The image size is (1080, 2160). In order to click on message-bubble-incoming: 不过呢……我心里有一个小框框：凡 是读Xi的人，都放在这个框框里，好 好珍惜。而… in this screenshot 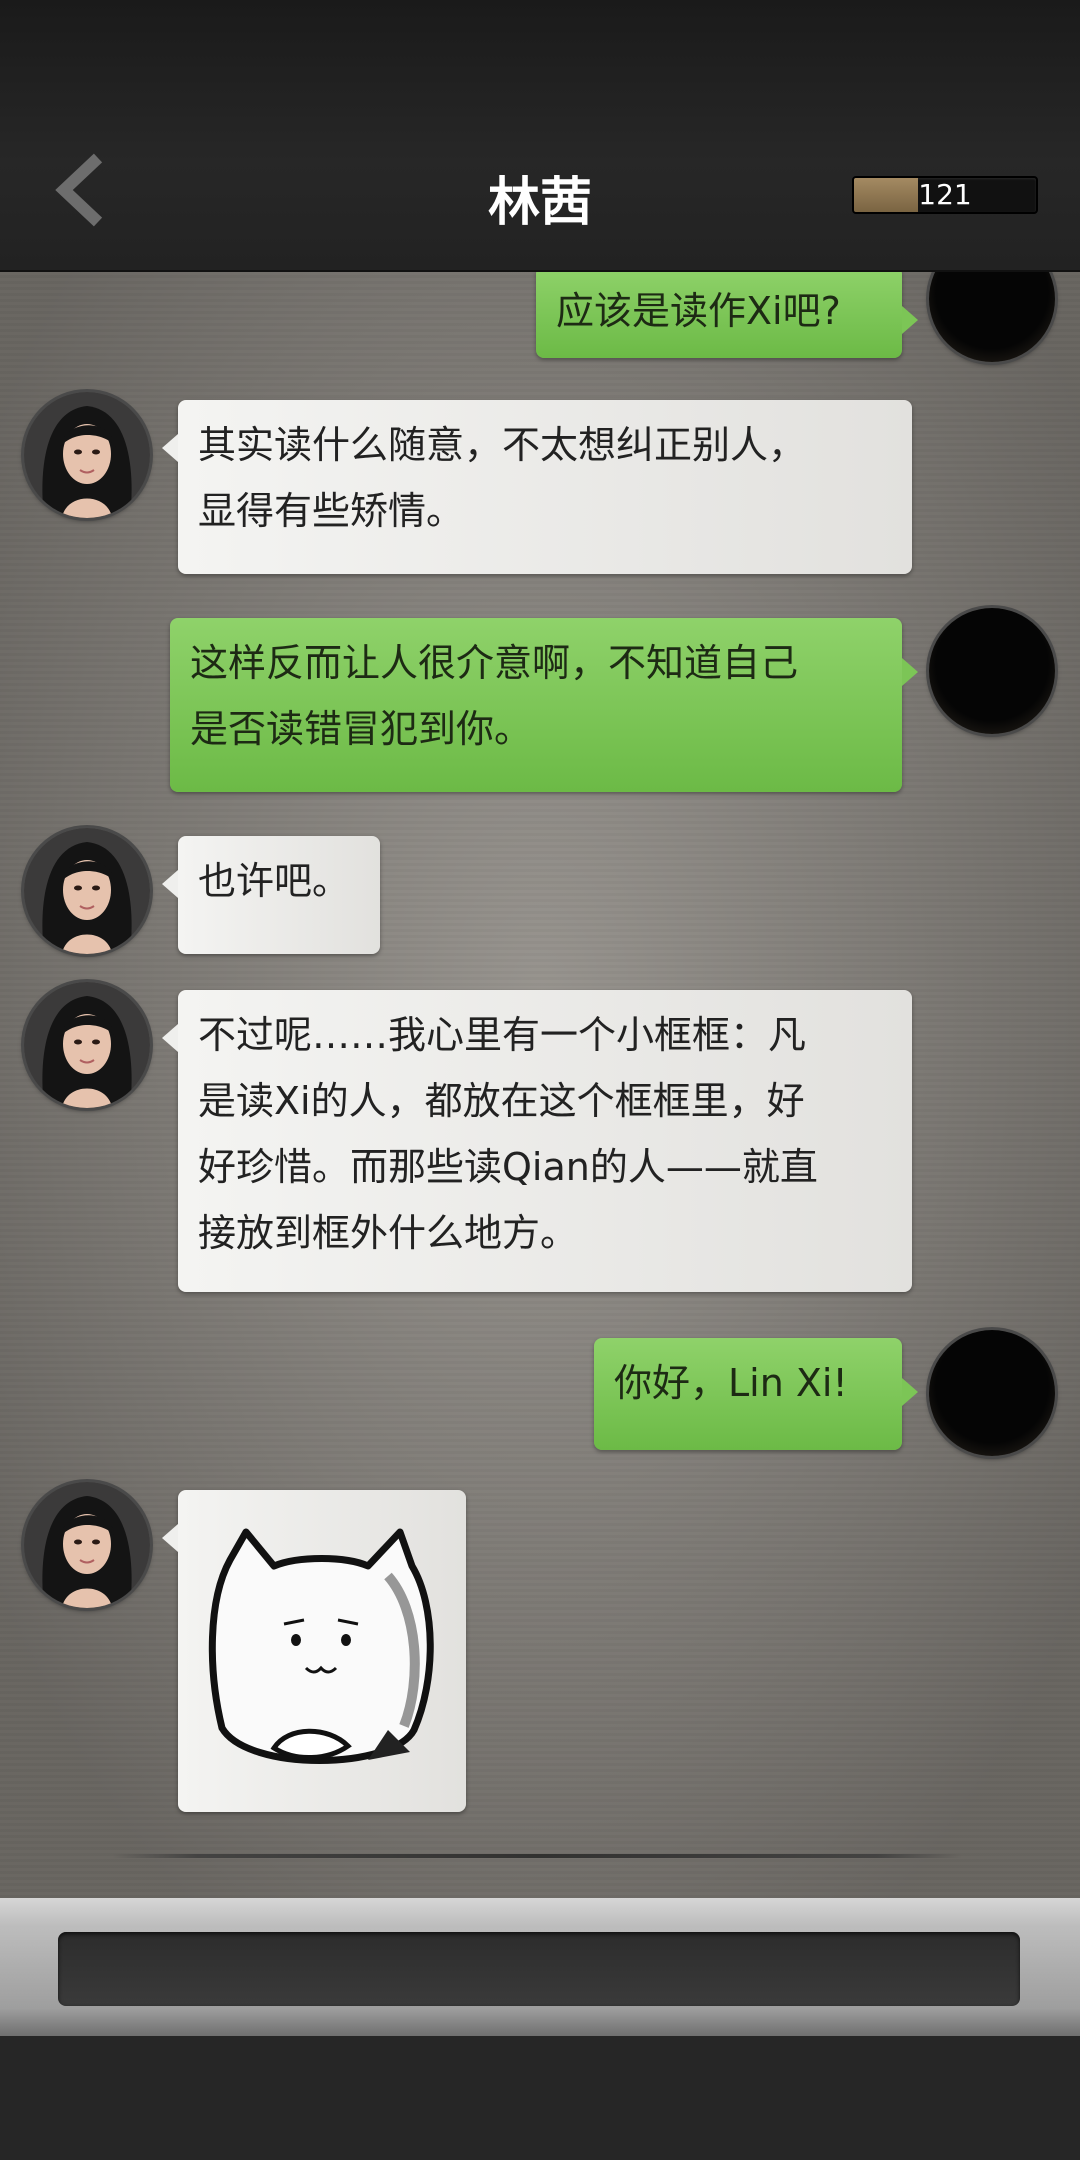, I will do `click(537, 1141)`.